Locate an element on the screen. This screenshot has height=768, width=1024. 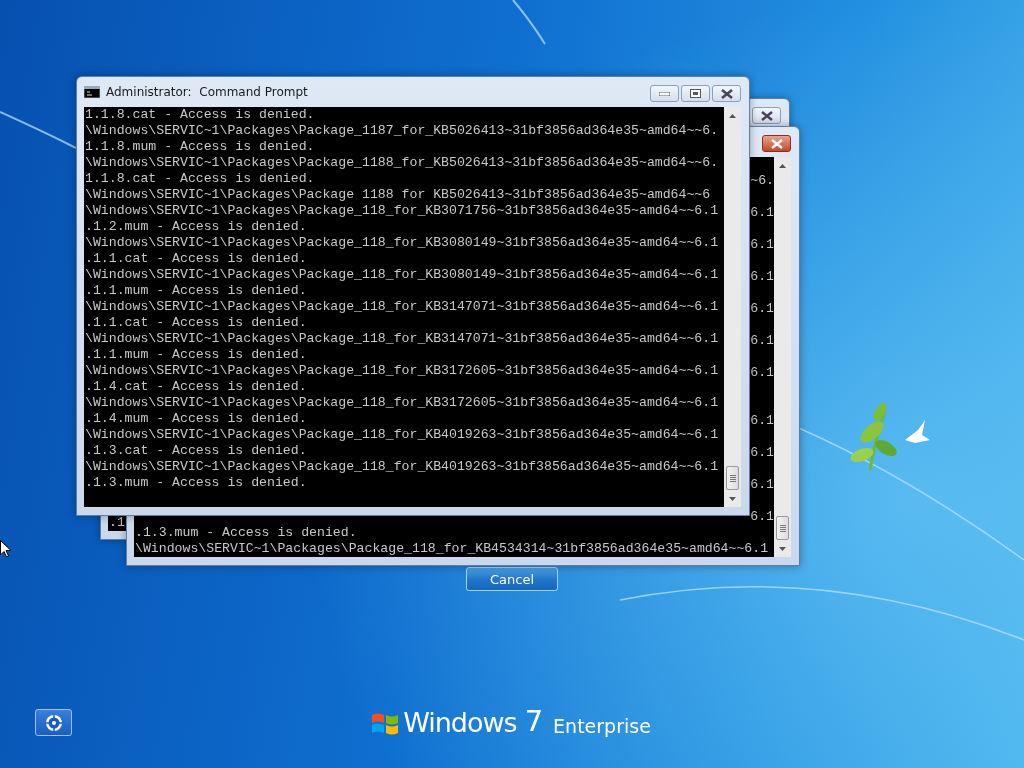
maximize-button is located at coordinates (695, 93).